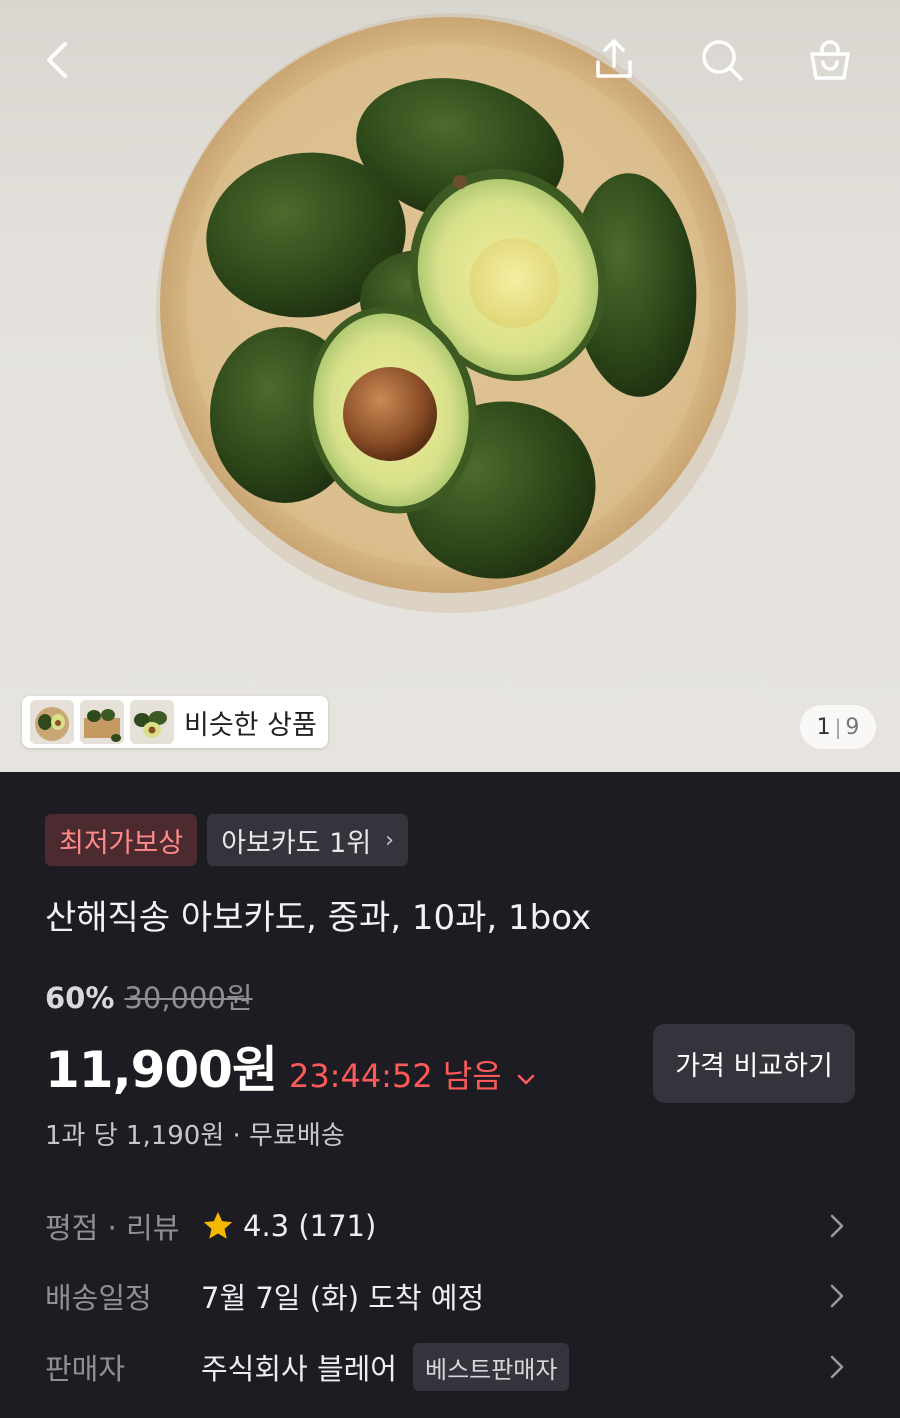  What do you see at coordinates (491, 1367) in the screenshot?
I see `best-seller-badge: 베스트판매자` at bounding box center [491, 1367].